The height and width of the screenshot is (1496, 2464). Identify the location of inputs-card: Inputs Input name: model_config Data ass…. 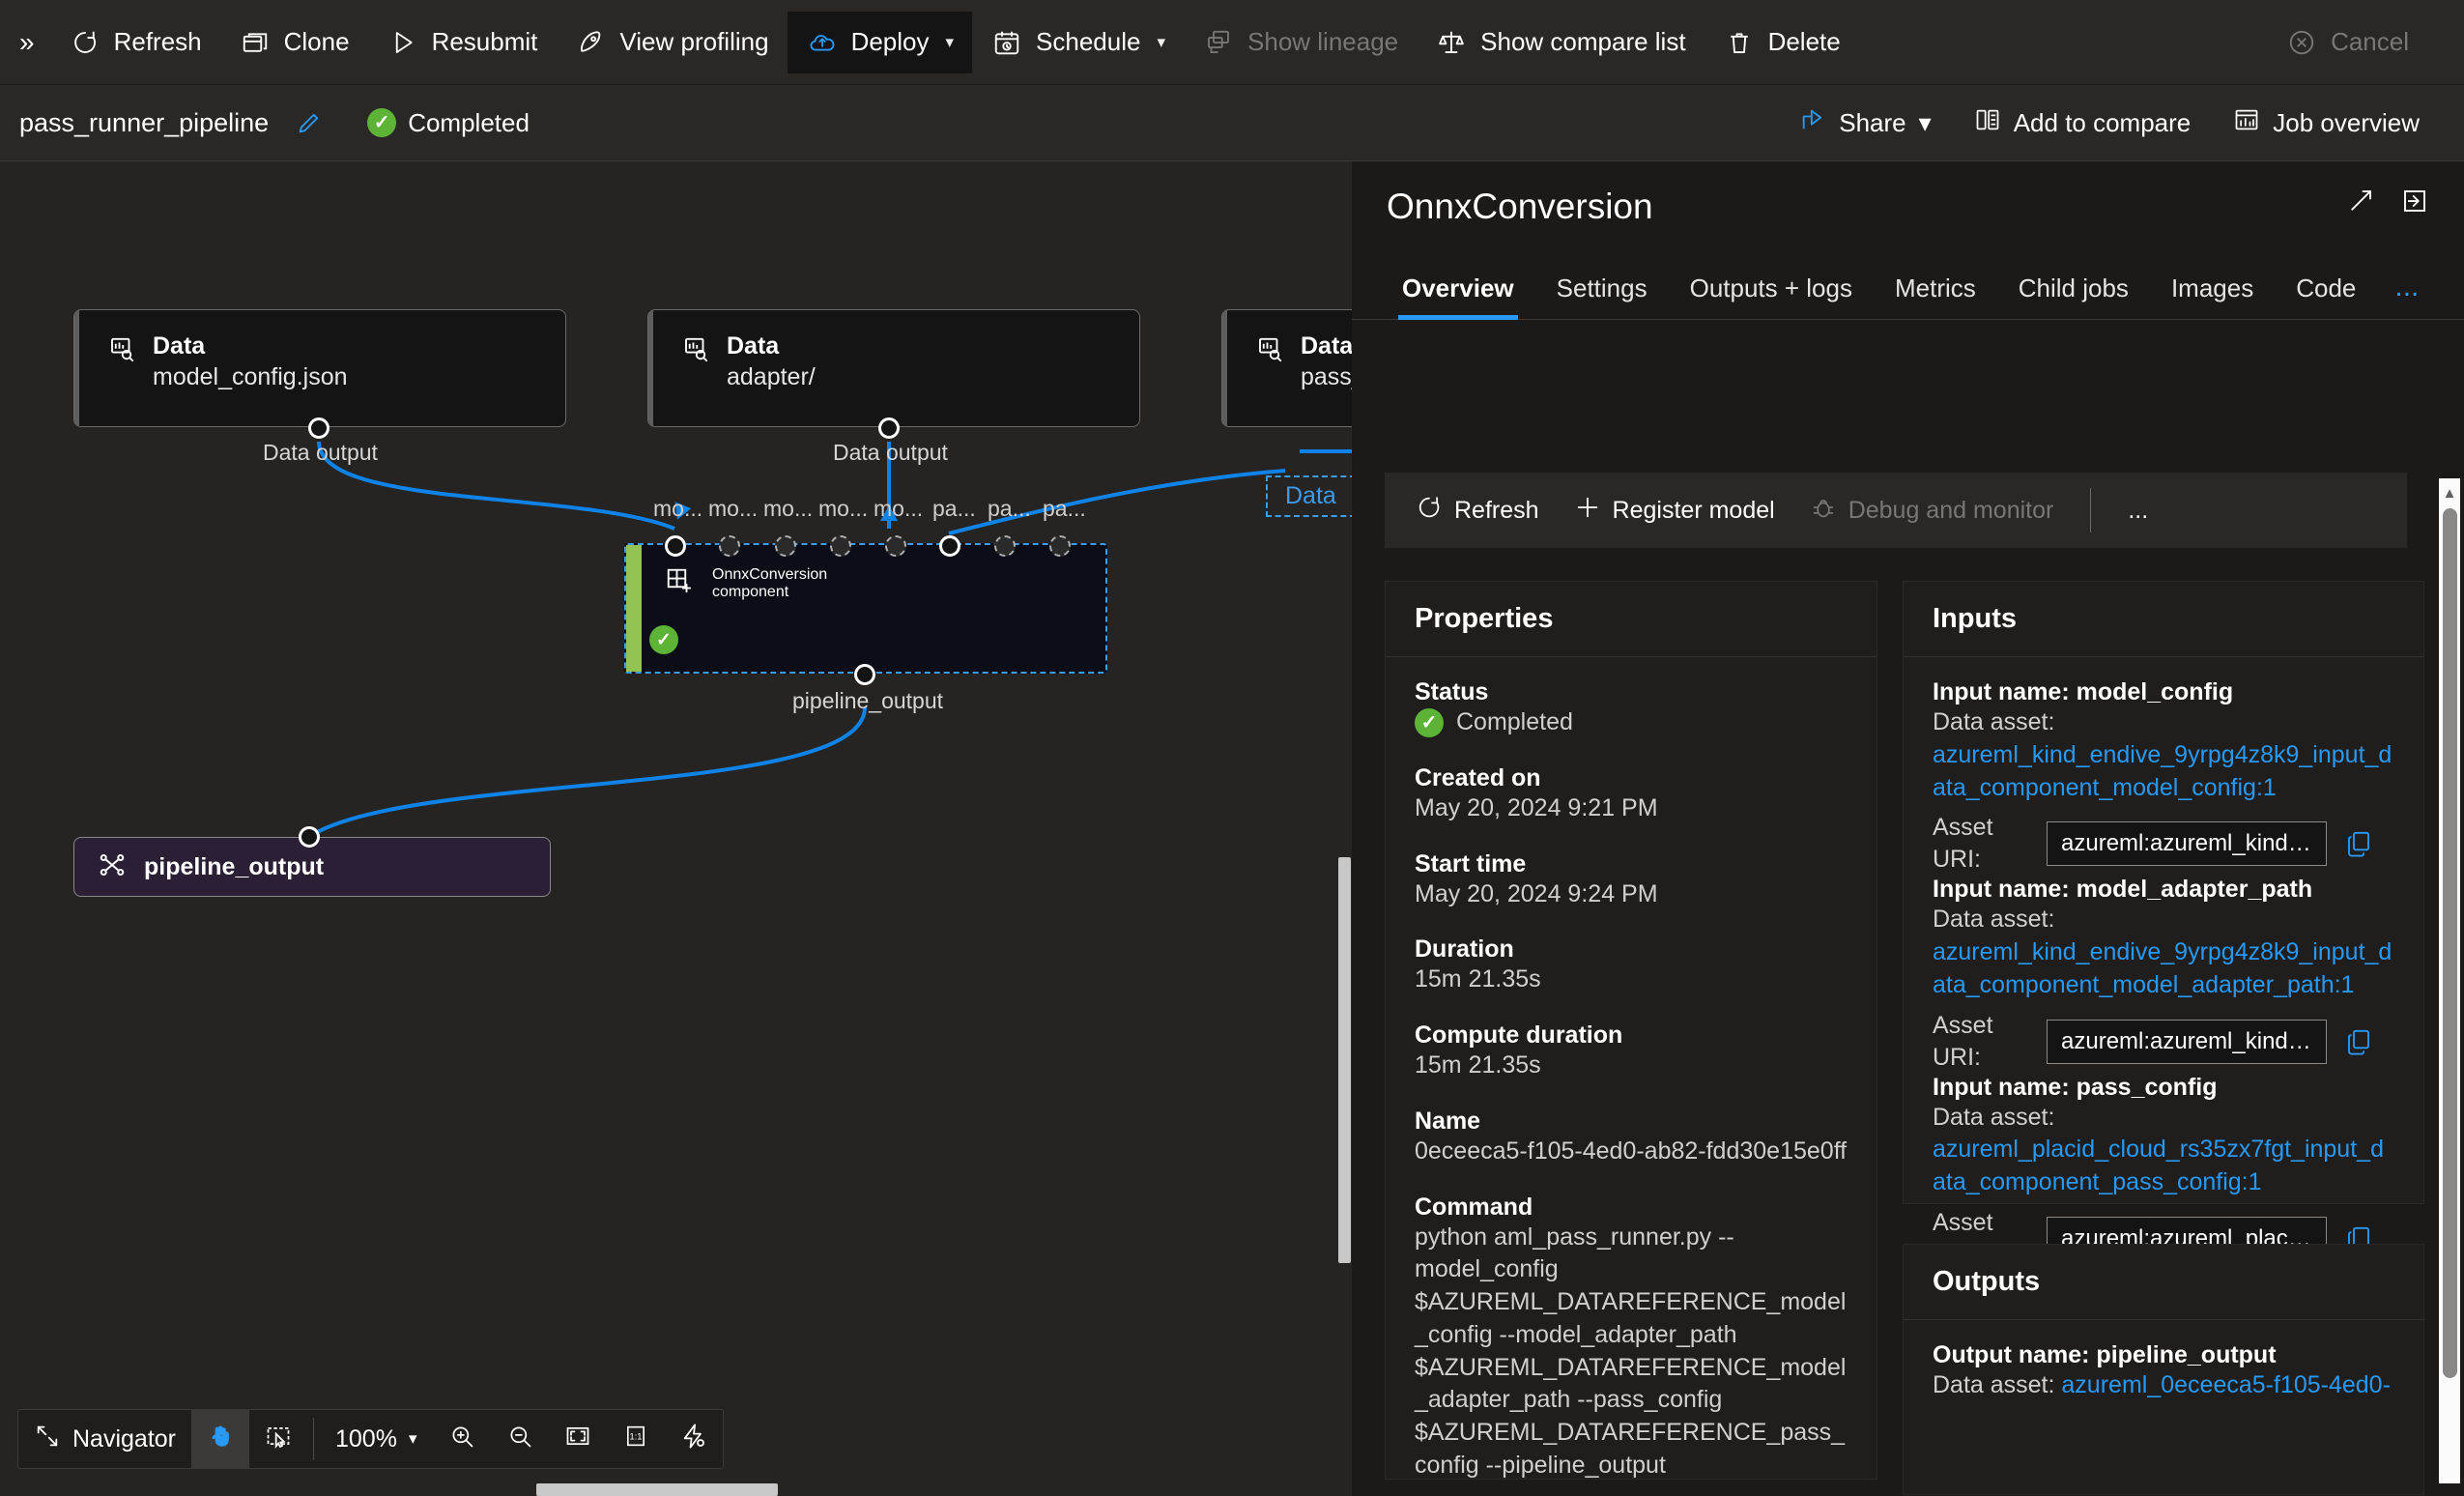
(2163, 924).